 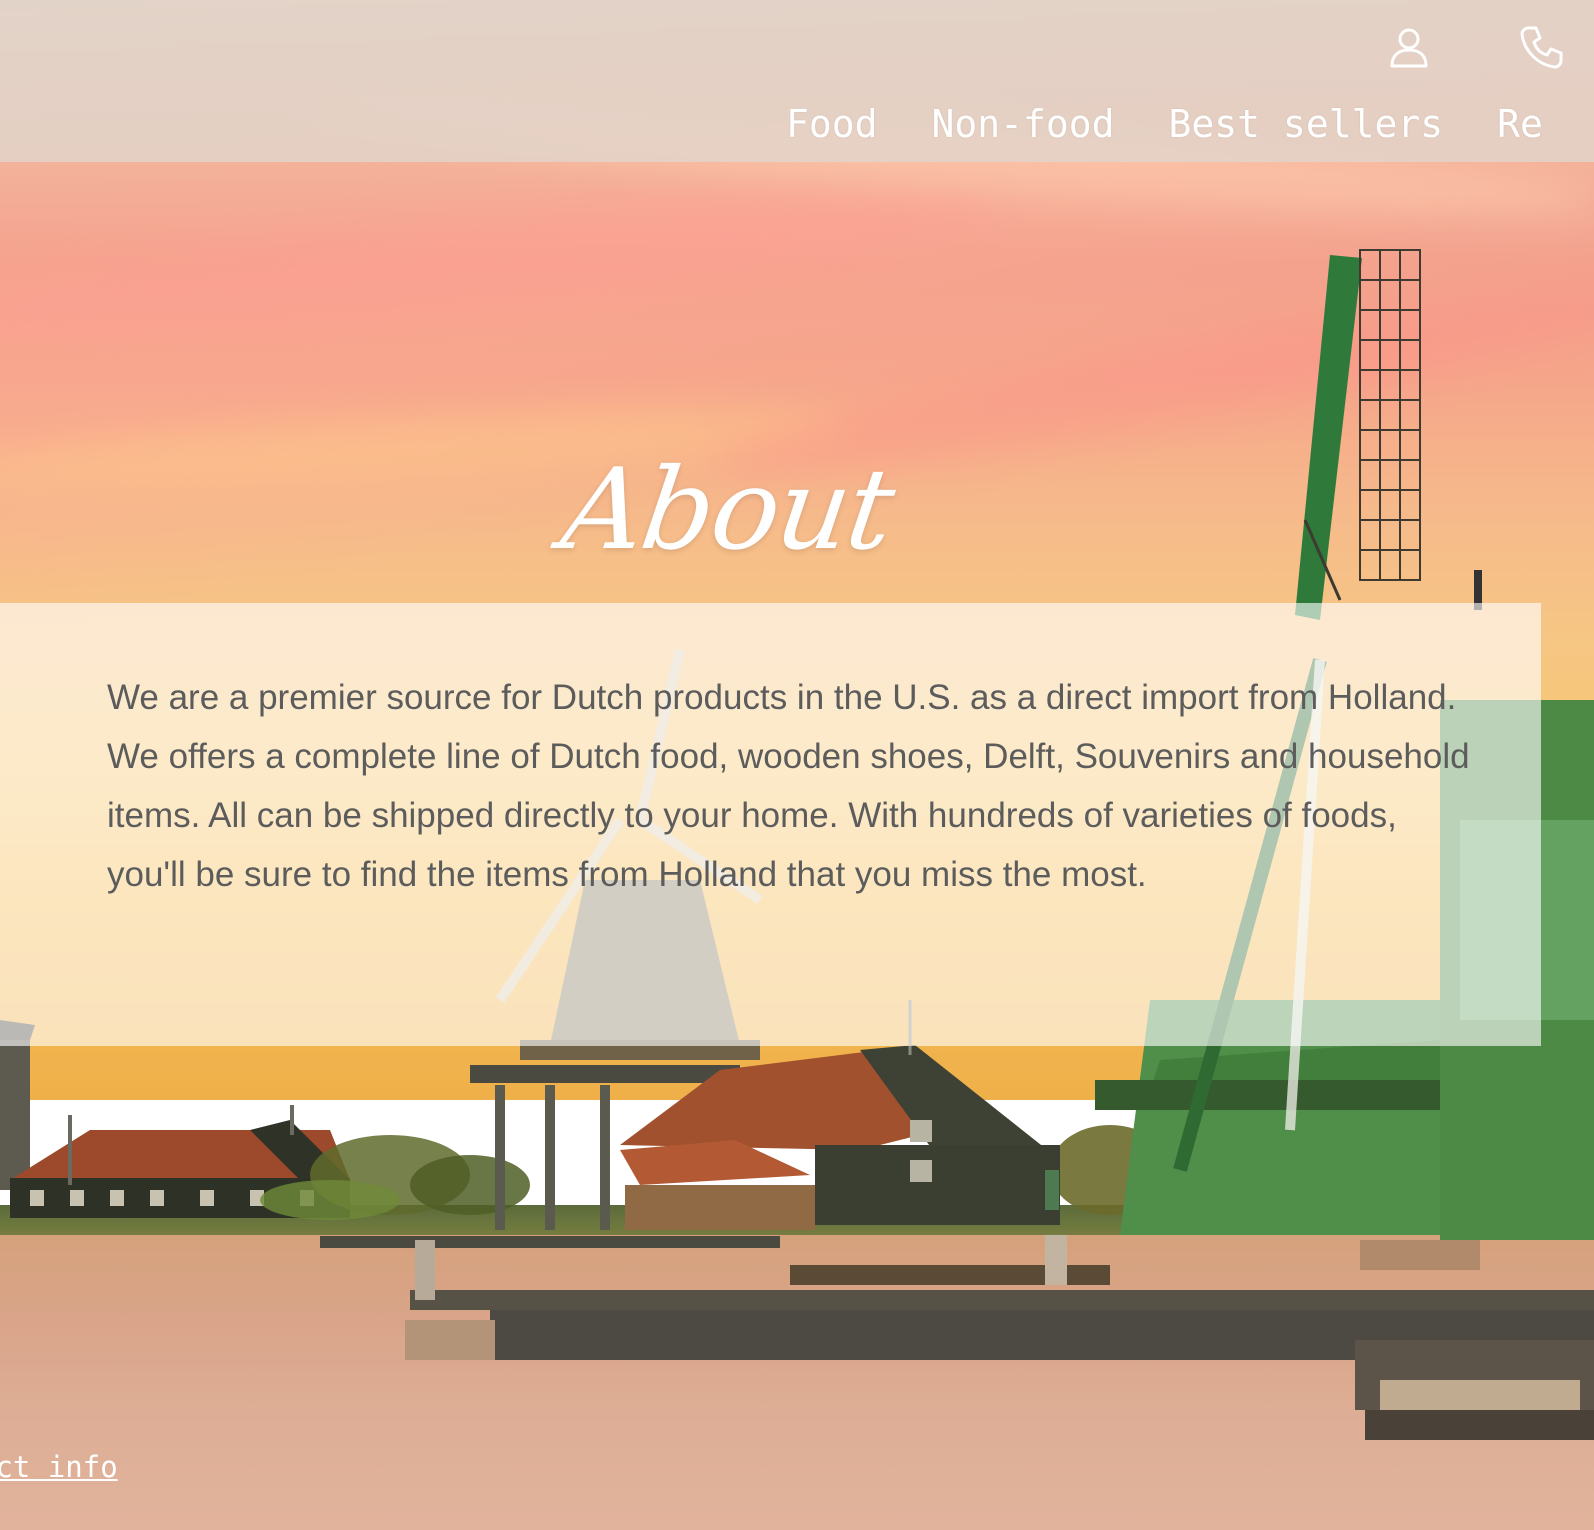 What do you see at coordinates (957, 1337) in the screenshot?
I see `docks` at bounding box center [957, 1337].